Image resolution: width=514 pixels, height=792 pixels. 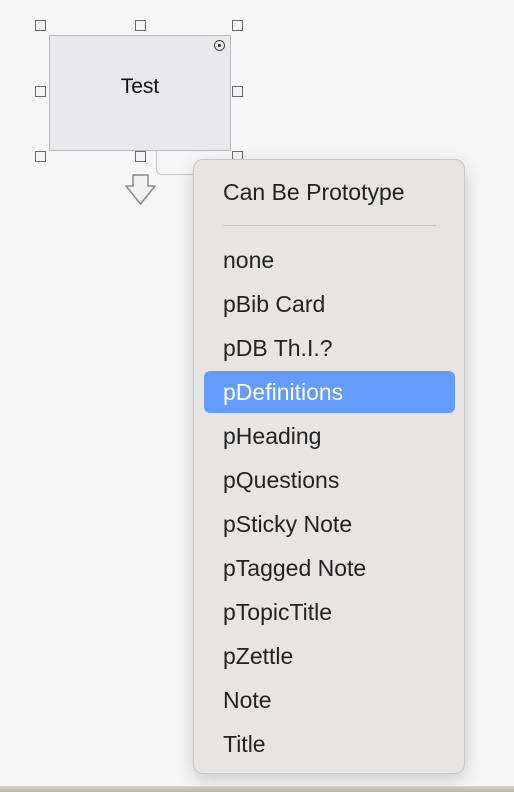 I want to click on resize-handle-bottom, so click(x=140, y=156).